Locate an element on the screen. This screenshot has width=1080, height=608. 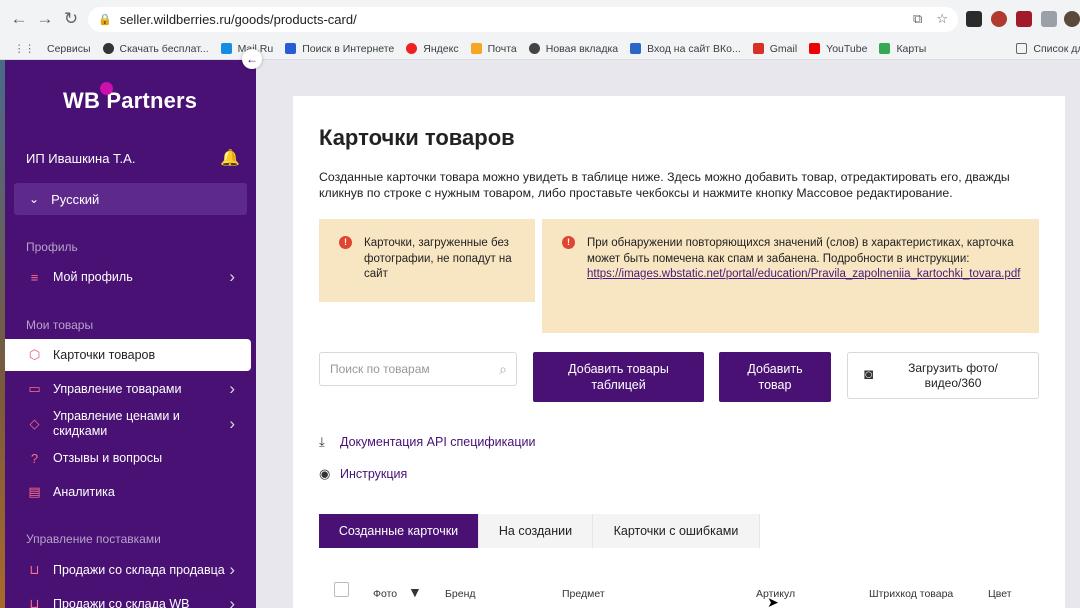
bookmark-item: Карты is located at coordinates (902, 49).